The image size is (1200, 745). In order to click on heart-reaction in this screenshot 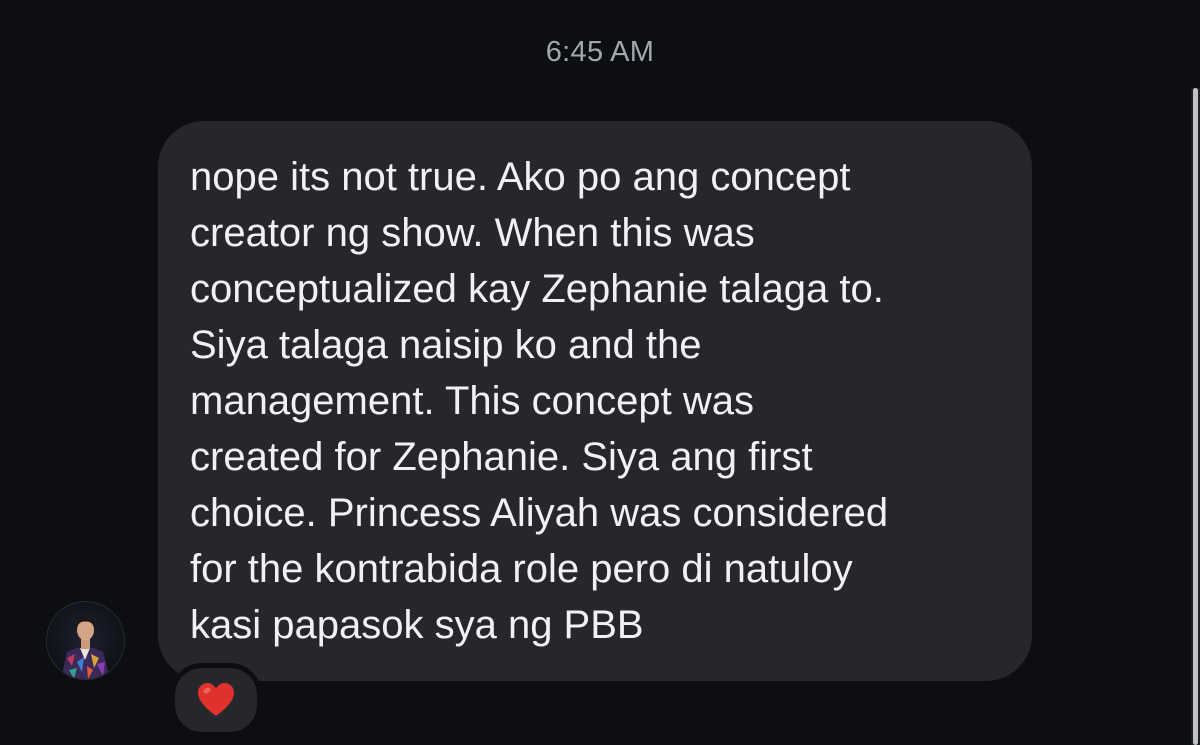, I will do `click(216, 700)`.